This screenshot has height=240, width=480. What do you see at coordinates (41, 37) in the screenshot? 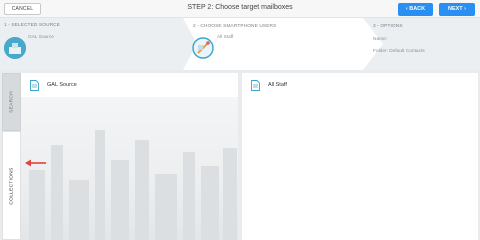
I see `step-1-detail: GAL Source` at bounding box center [41, 37].